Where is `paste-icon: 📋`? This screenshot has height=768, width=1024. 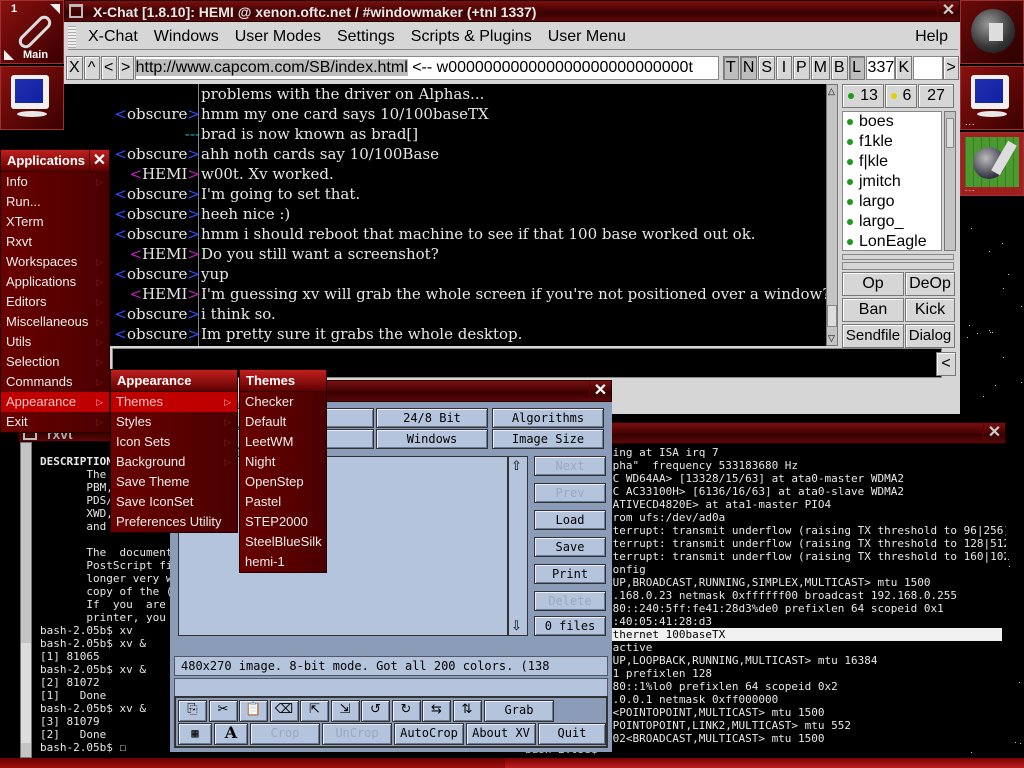
paste-icon: 📋 is located at coordinates (253, 711).